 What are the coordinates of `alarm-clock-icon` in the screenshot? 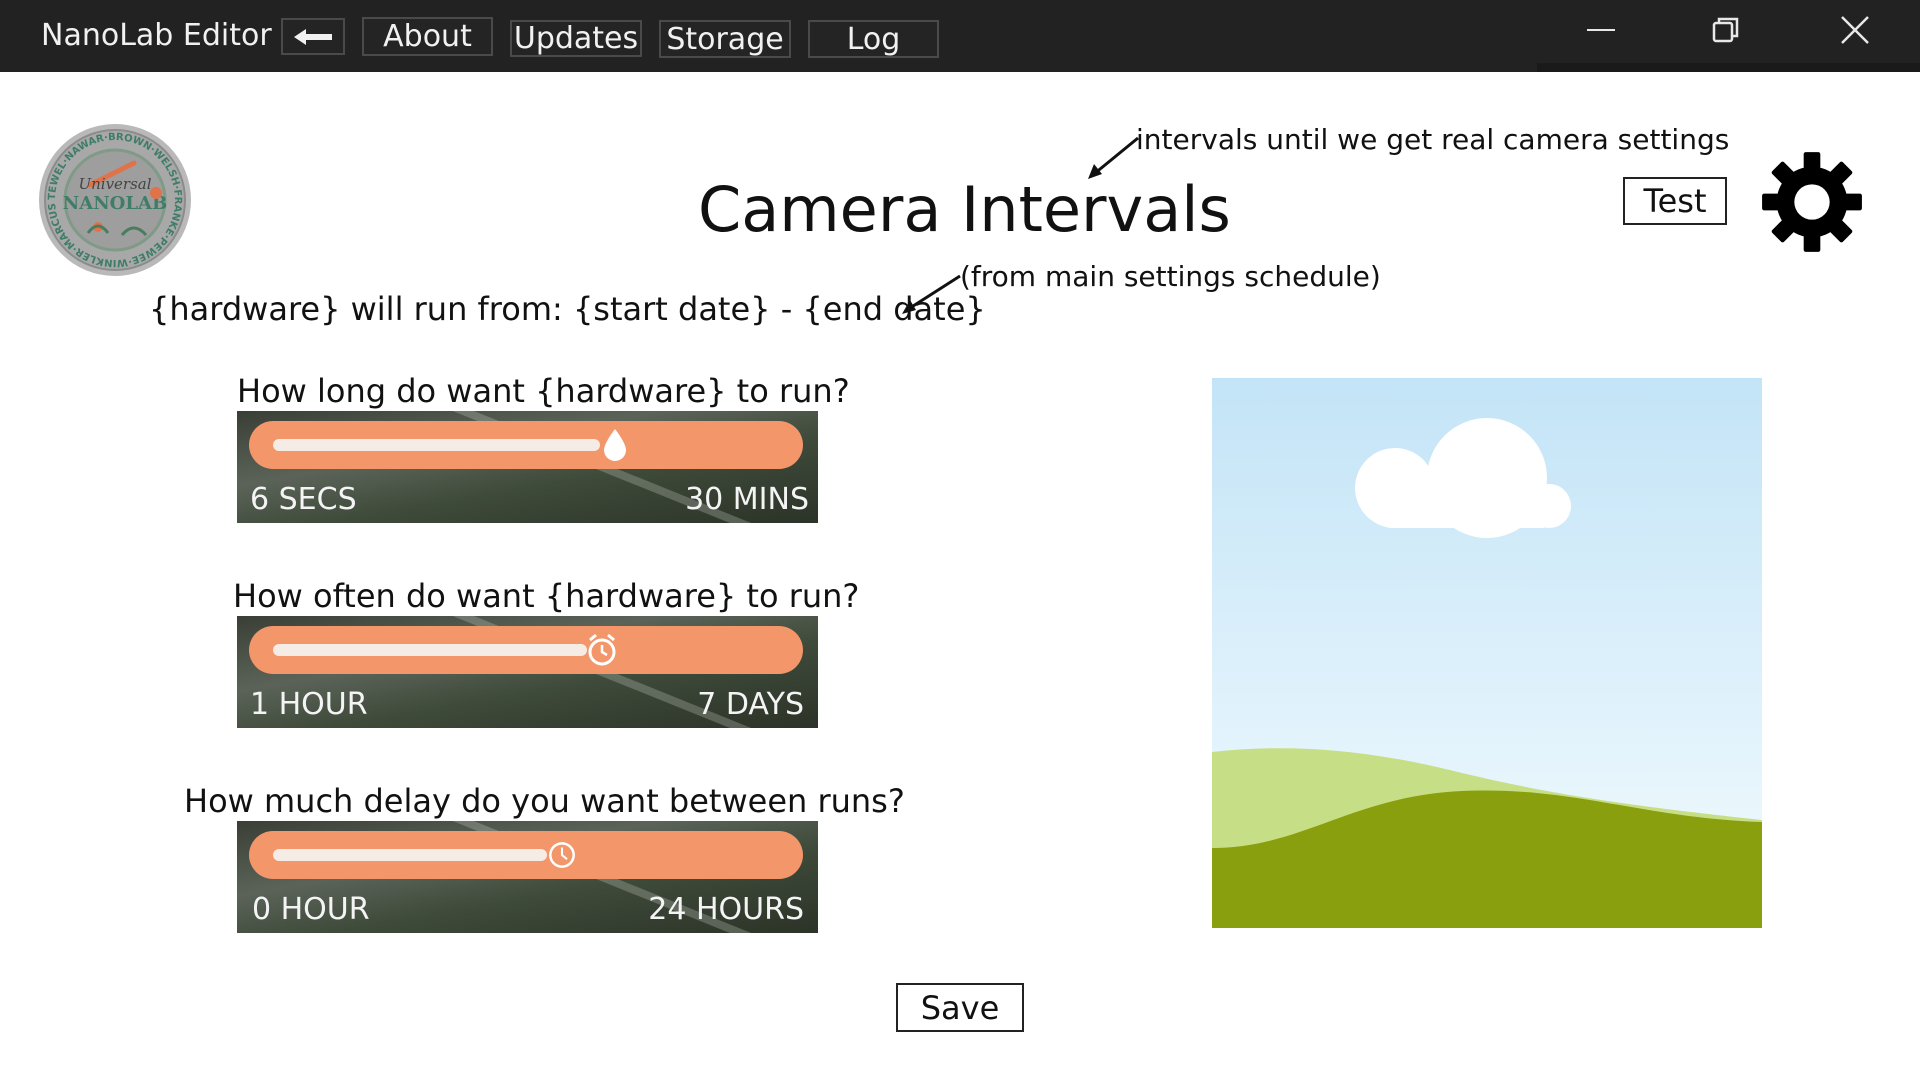 It's located at (602, 650).